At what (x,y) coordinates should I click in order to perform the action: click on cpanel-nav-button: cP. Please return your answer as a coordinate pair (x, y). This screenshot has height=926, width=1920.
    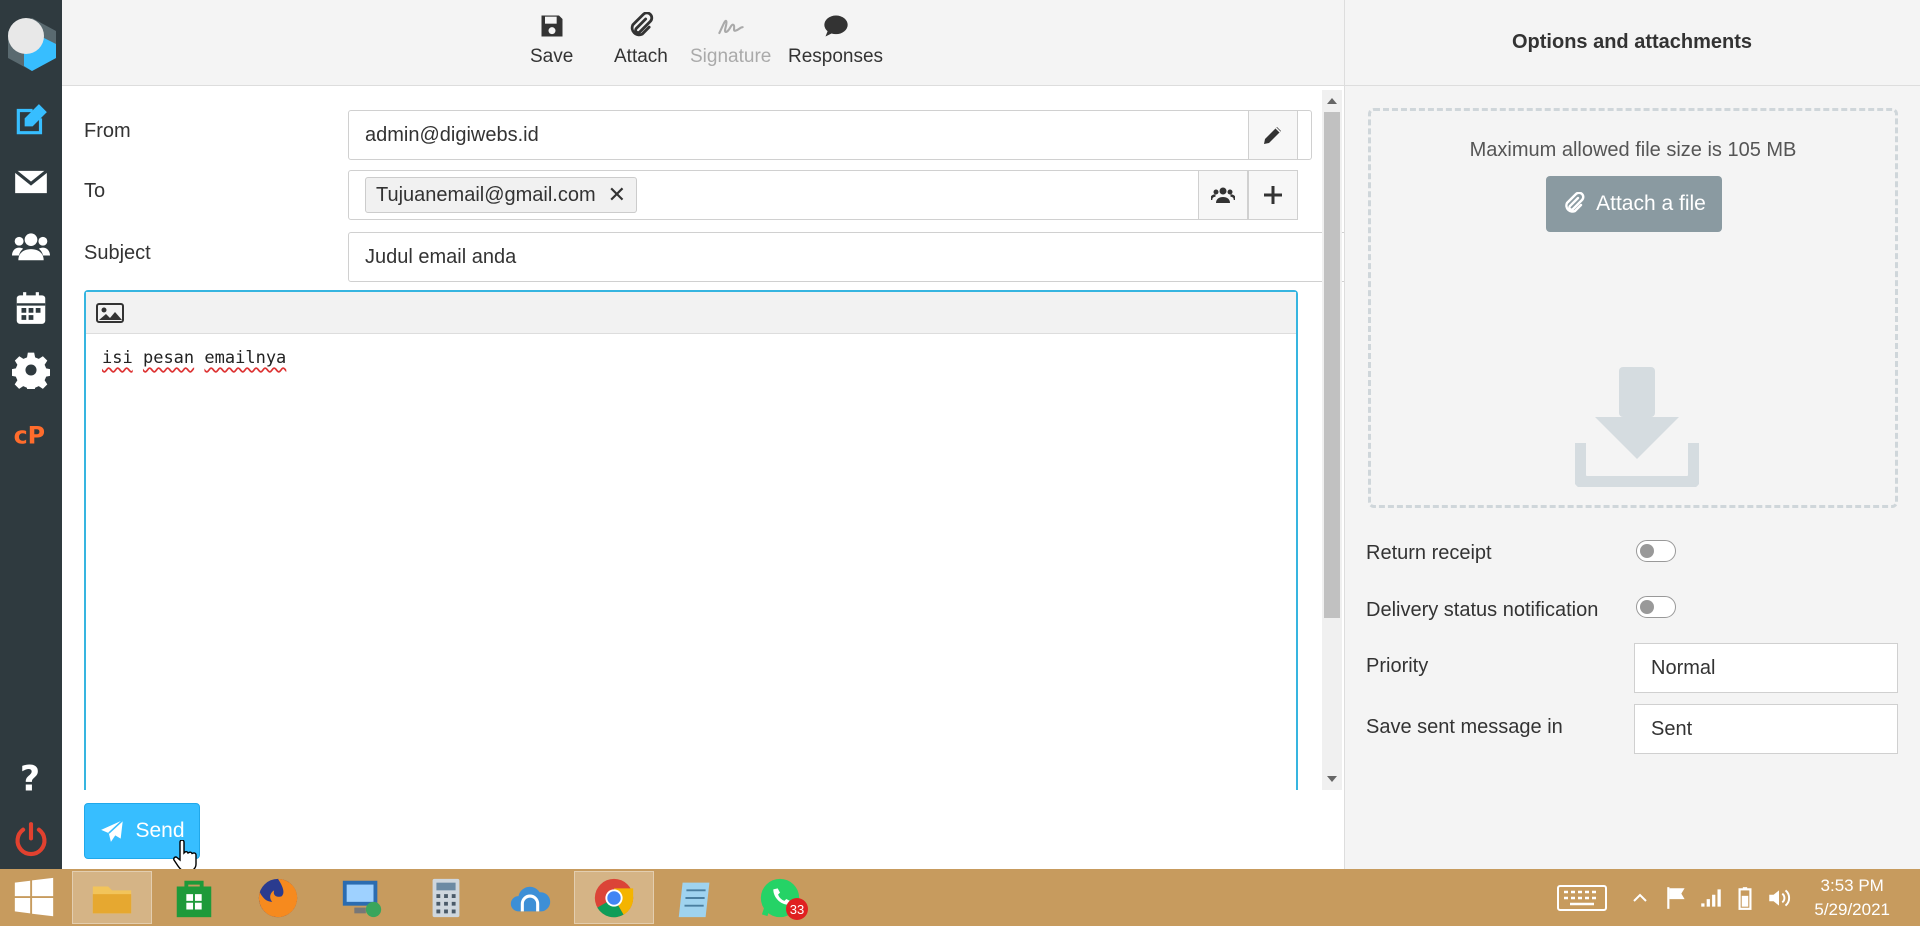
    Looking at the image, I should click on (31, 434).